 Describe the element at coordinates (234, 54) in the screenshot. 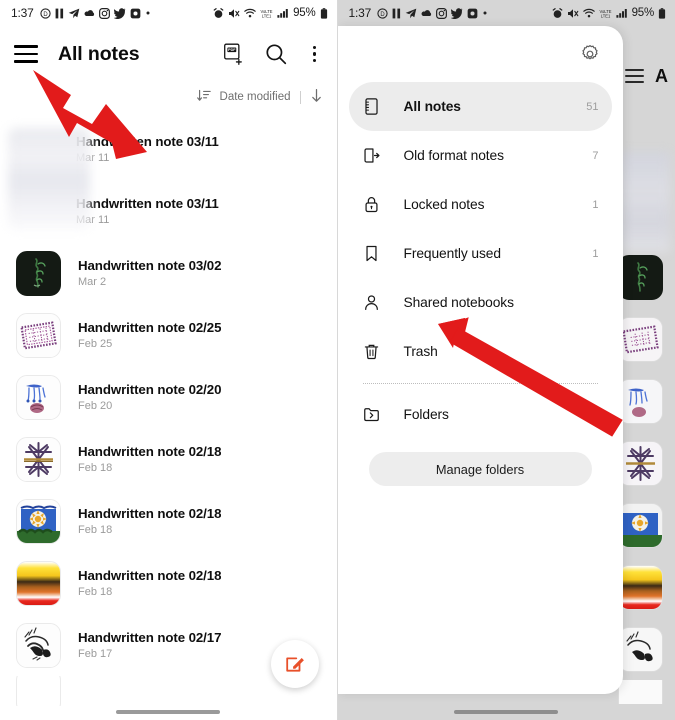

I see `import-pdf-icon: PDF` at that location.